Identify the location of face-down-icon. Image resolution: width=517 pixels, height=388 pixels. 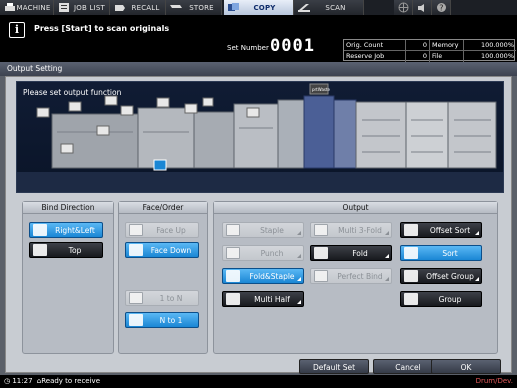
(136, 250).